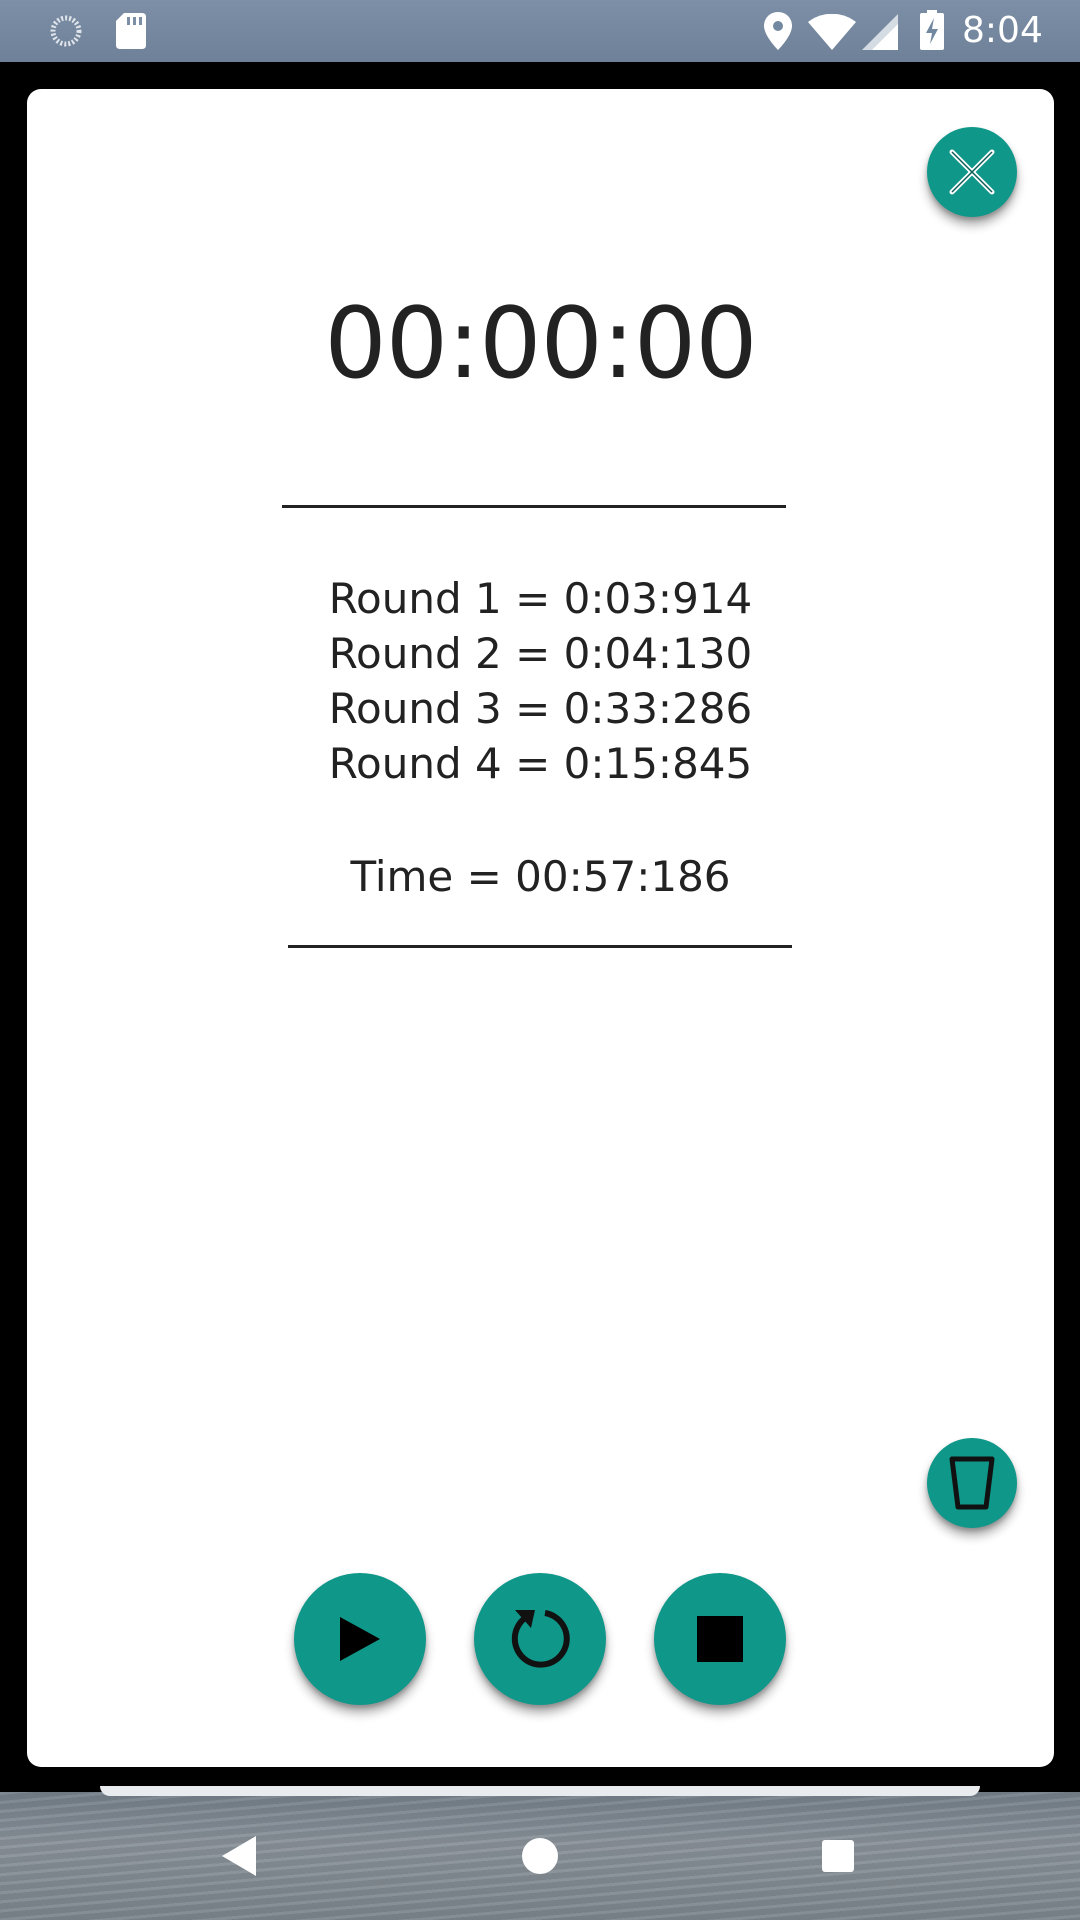  What do you see at coordinates (932, 30) in the screenshot?
I see `battery-charging-icon` at bounding box center [932, 30].